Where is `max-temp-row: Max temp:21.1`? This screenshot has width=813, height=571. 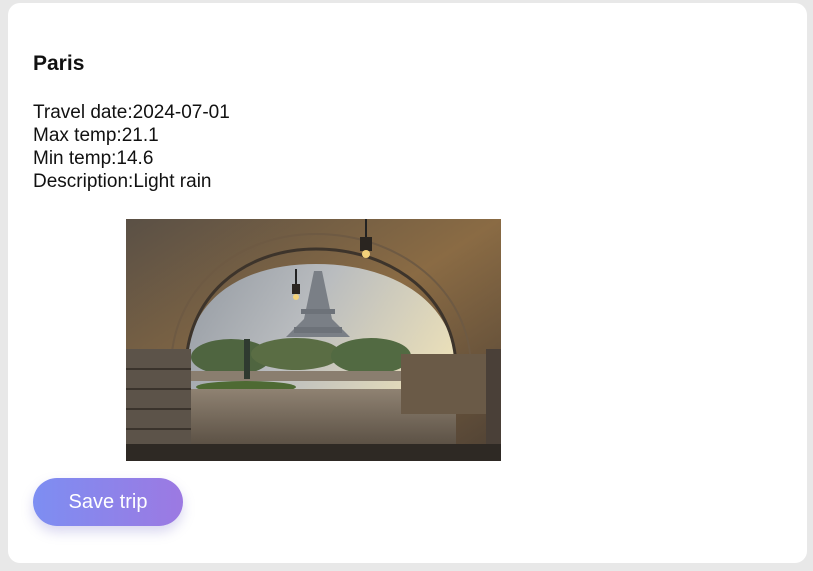 max-temp-row: Max temp:21.1 is located at coordinates (131, 135).